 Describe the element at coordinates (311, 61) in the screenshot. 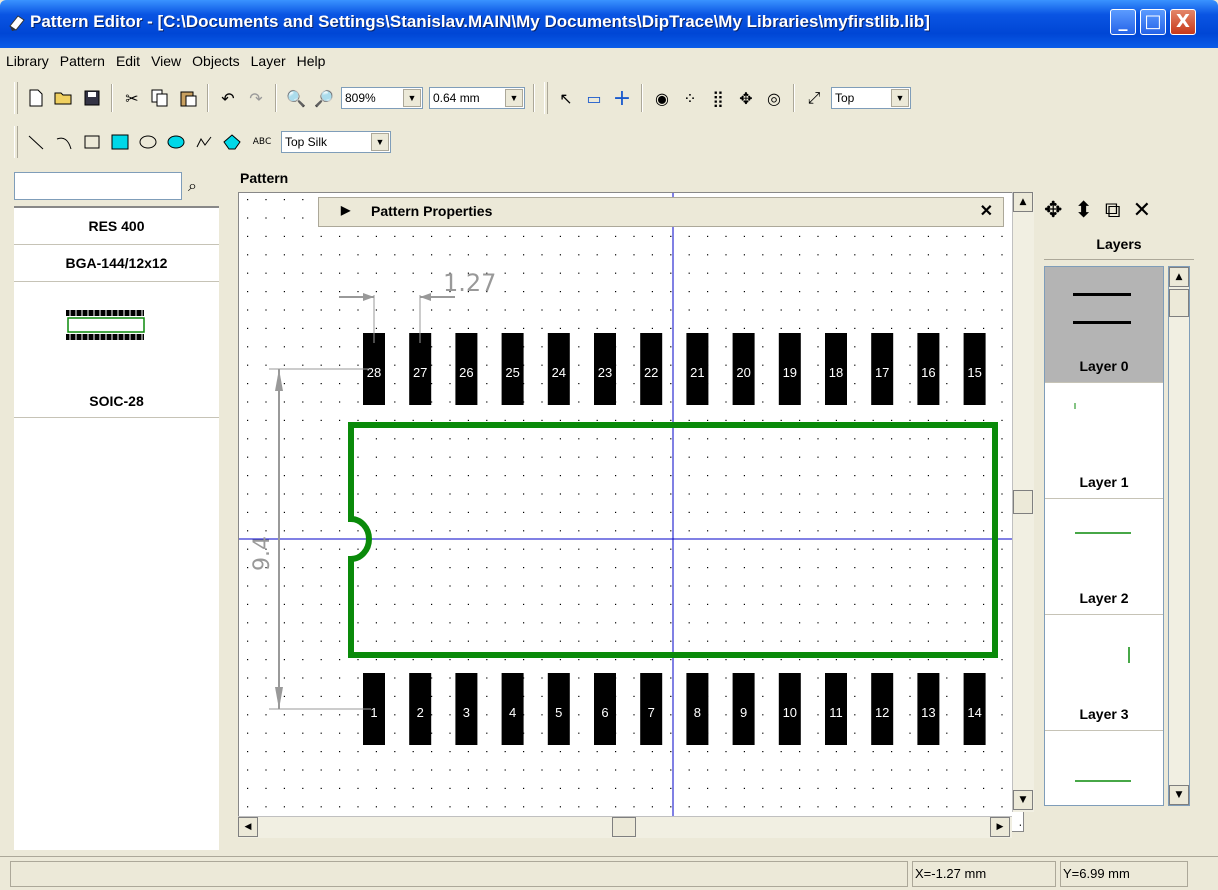

I see `menu-help: Help` at that location.